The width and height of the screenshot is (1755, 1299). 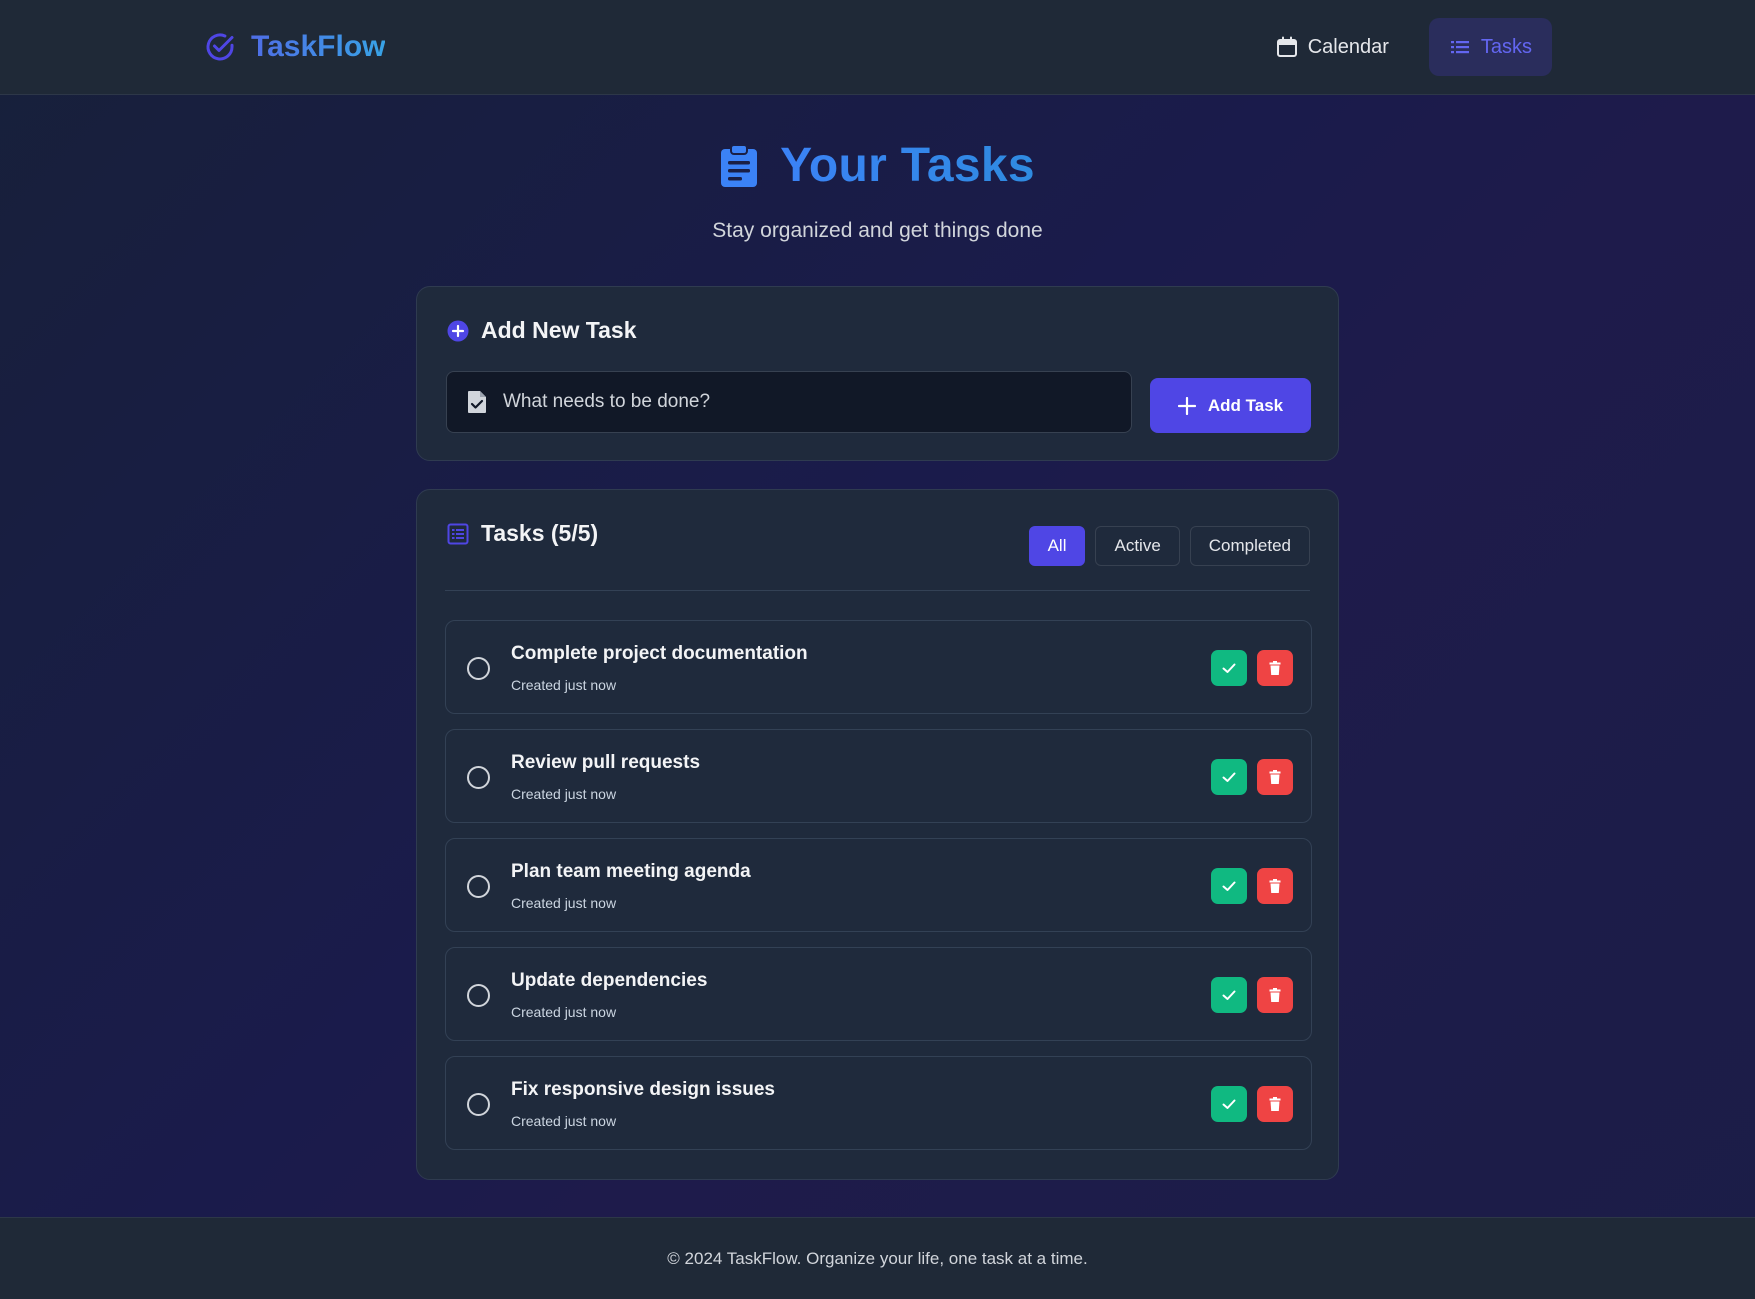 I want to click on add-task-card: Add New Task Add Task, so click(x=877, y=373).